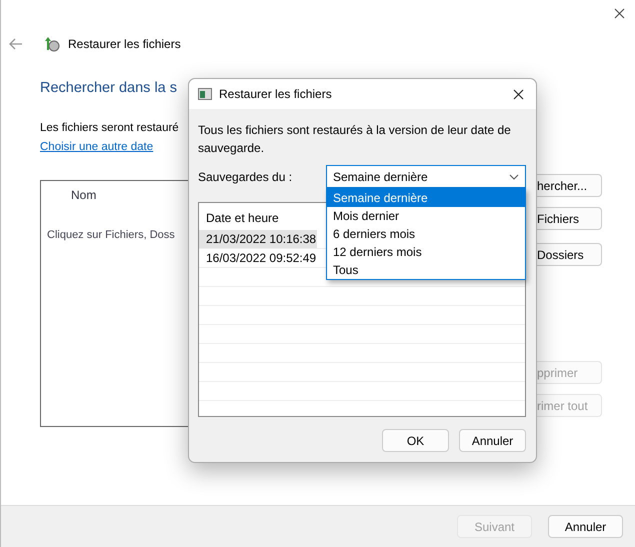  Describe the element at coordinates (97, 147) in the screenshot. I see `choose-date-link: Choisir une autre date` at that location.